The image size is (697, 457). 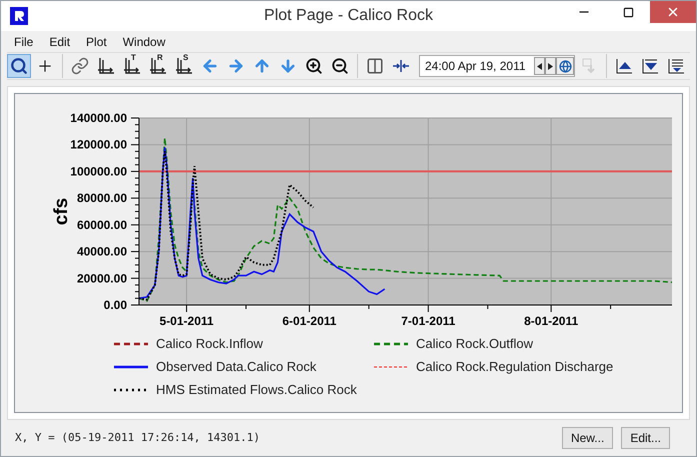 I want to click on y-tick-label: 40000.00, so click(x=101, y=251).